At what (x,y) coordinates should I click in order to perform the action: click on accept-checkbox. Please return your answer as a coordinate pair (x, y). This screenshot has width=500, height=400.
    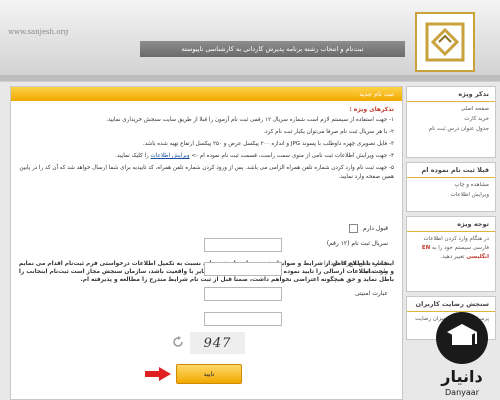
    Looking at the image, I should click on (354, 228).